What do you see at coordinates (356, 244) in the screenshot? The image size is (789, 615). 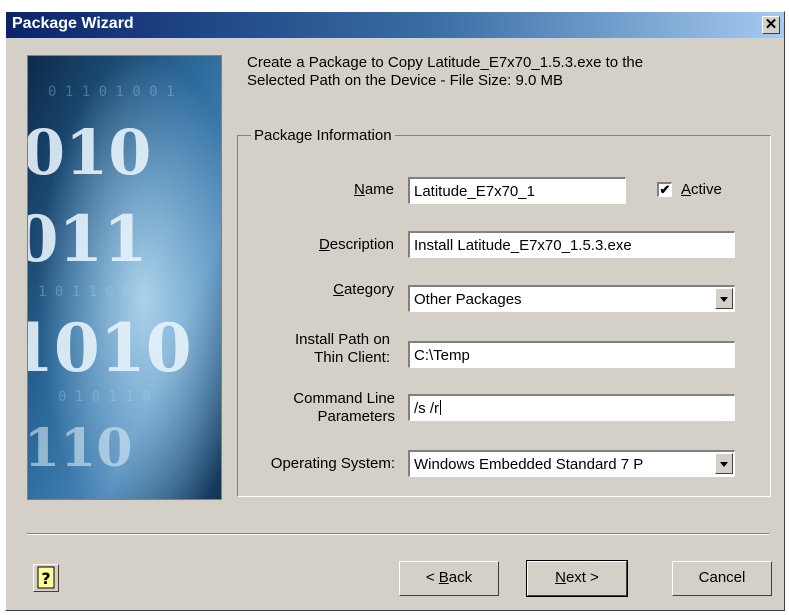 I see `description-label: Description` at bounding box center [356, 244].